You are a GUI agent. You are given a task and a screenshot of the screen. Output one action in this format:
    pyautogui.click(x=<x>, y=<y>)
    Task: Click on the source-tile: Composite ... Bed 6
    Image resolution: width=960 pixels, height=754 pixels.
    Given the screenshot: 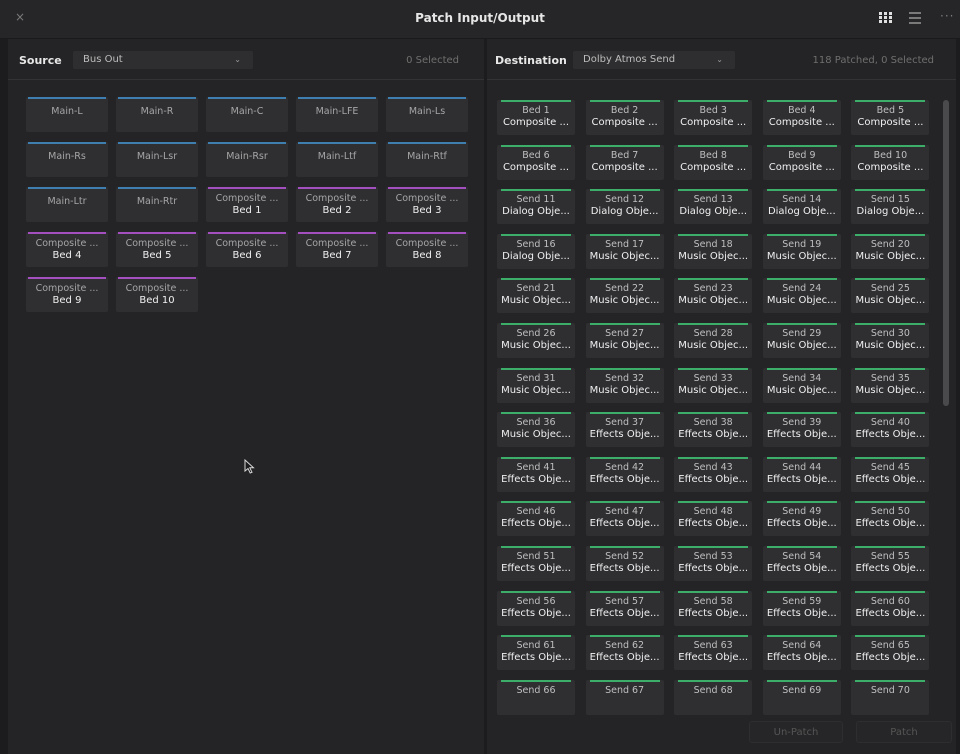 What is the action you would take?
    pyautogui.click(x=247, y=249)
    